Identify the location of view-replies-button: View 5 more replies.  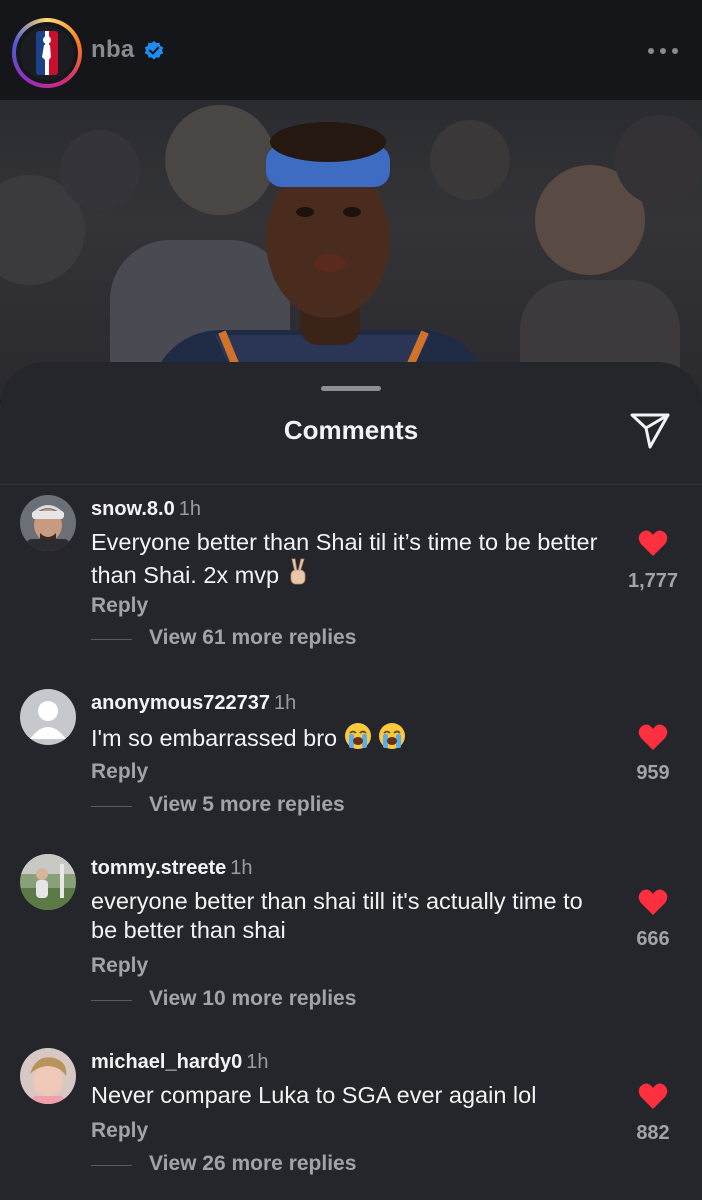
(247, 805).